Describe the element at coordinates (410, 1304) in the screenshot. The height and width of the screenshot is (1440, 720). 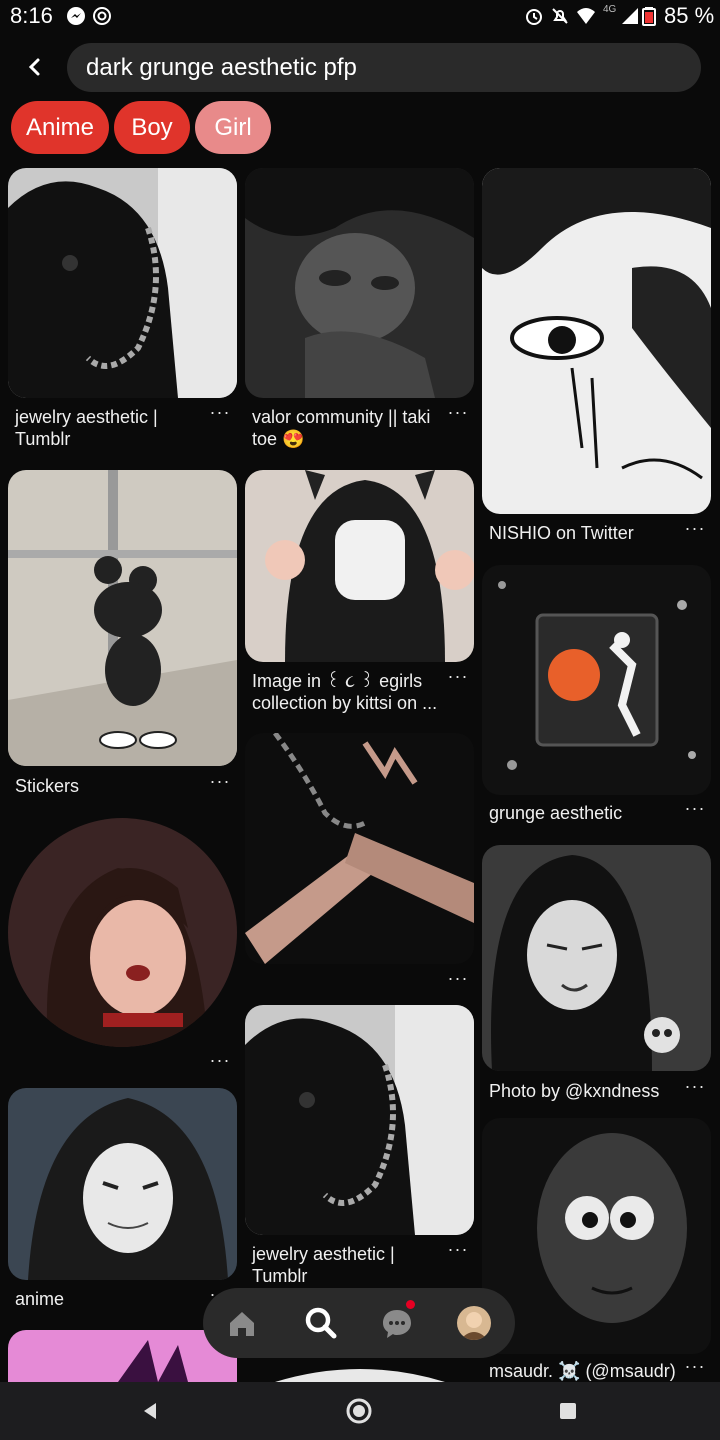
I see `notification-dot` at that location.